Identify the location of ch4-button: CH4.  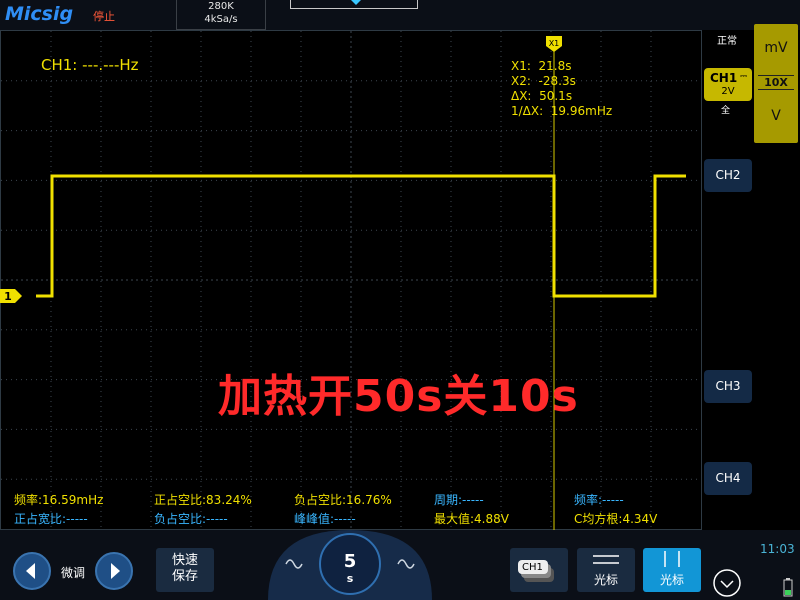
(728, 478).